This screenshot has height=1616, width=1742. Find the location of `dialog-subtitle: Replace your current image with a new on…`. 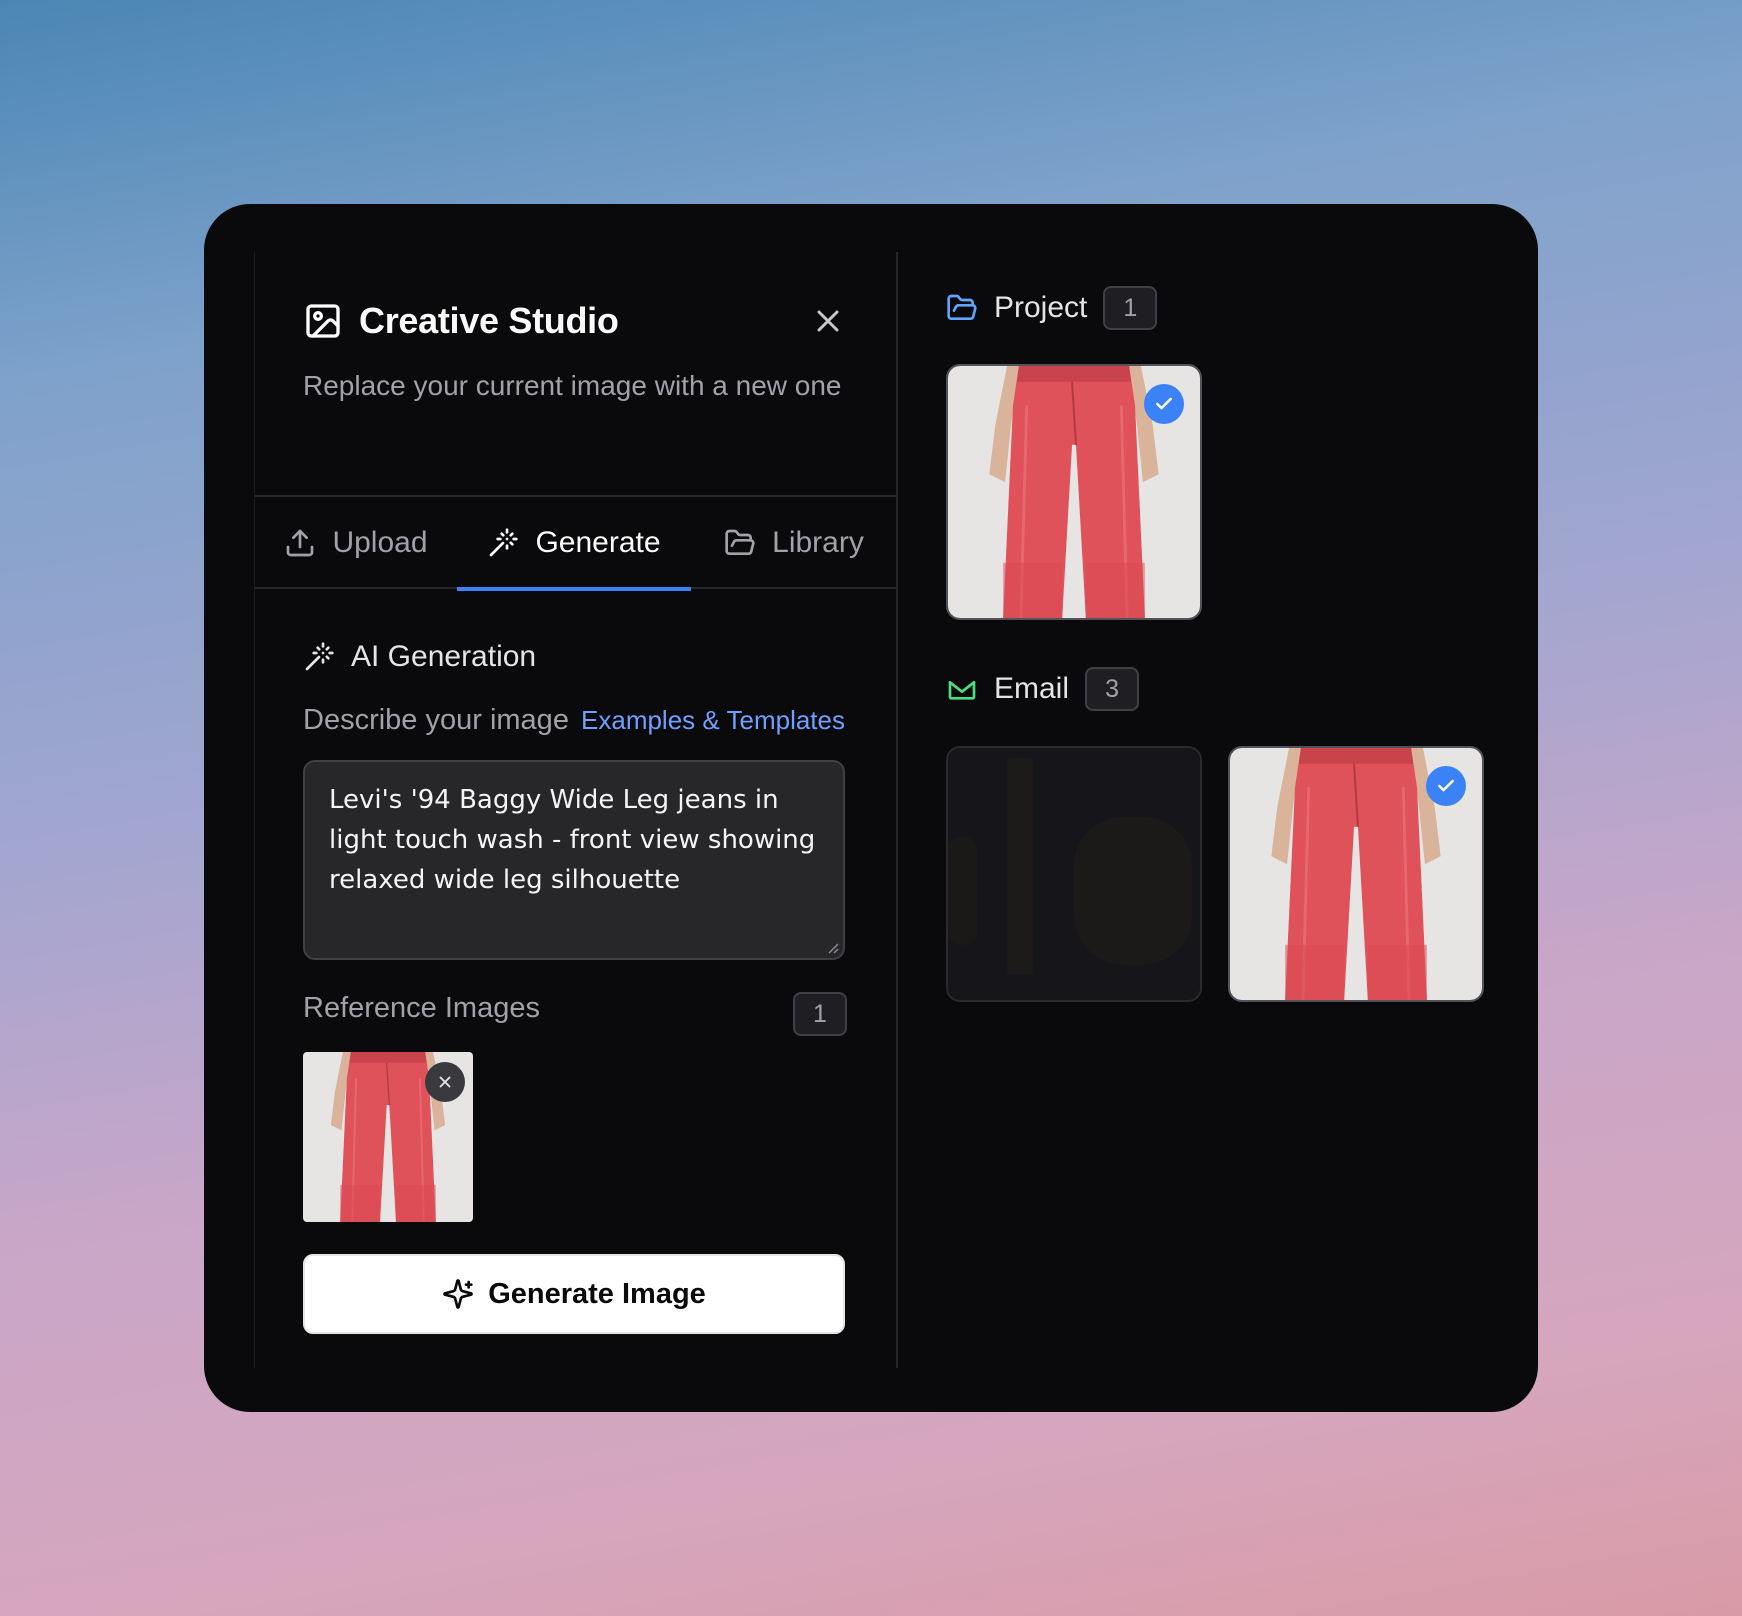

dialog-subtitle: Replace your current image with a new on… is located at coordinates (572, 385).